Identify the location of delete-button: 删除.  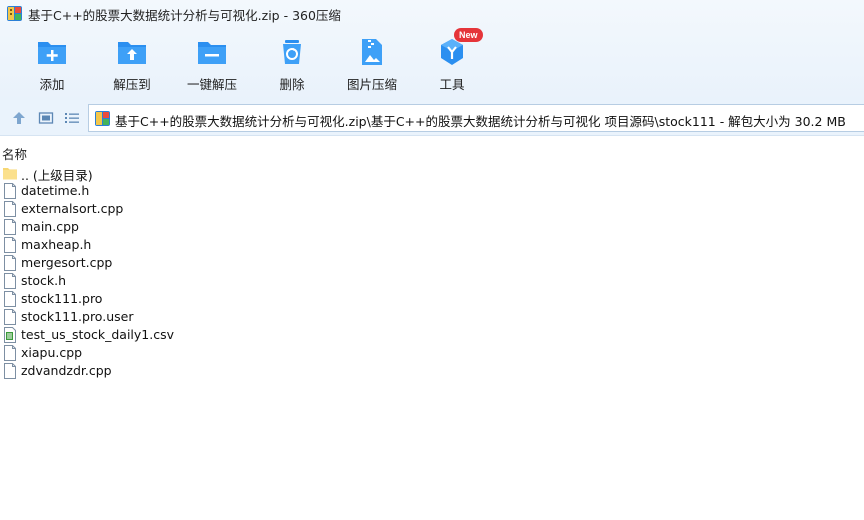
(292, 62).